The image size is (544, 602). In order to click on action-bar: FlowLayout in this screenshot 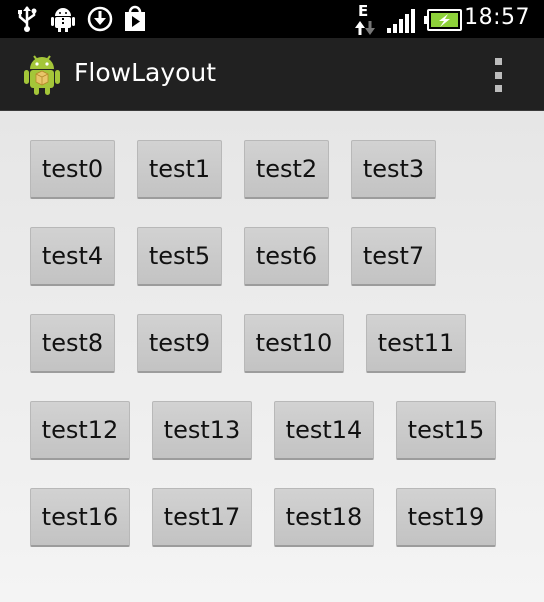, I will do `click(272, 74)`.